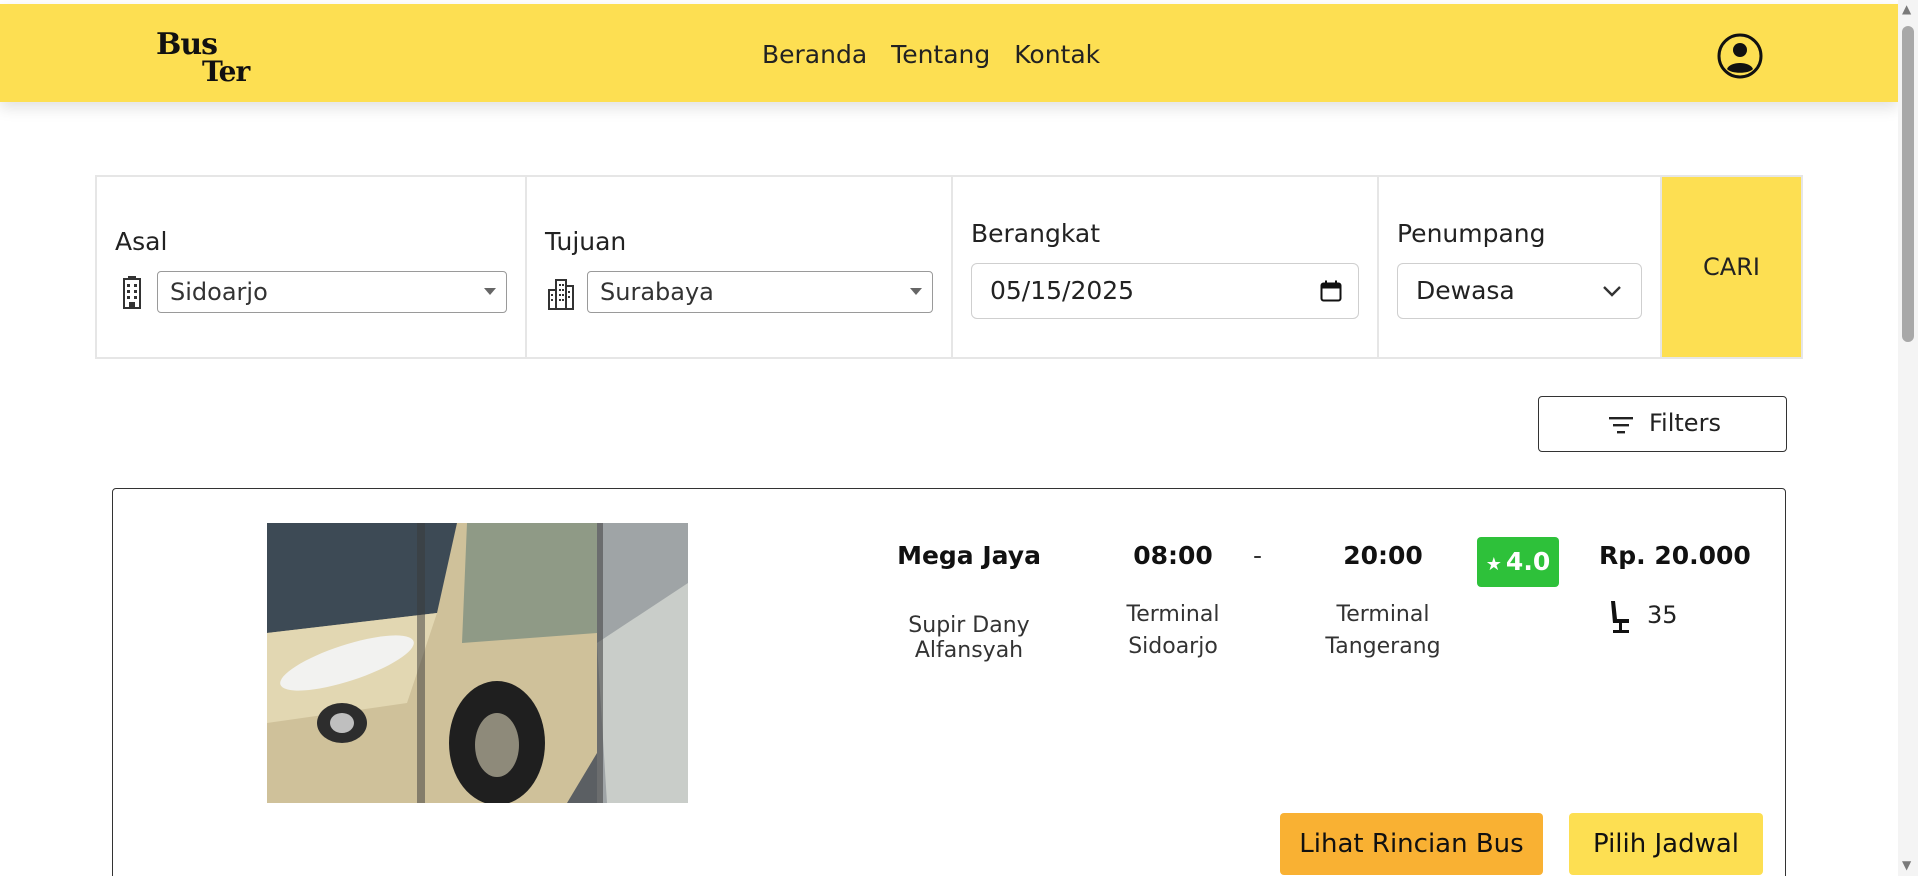 This screenshot has height=876, width=1918. Describe the element at coordinates (1528, 561) in the screenshot. I see `rating-value: 4.0` at that location.